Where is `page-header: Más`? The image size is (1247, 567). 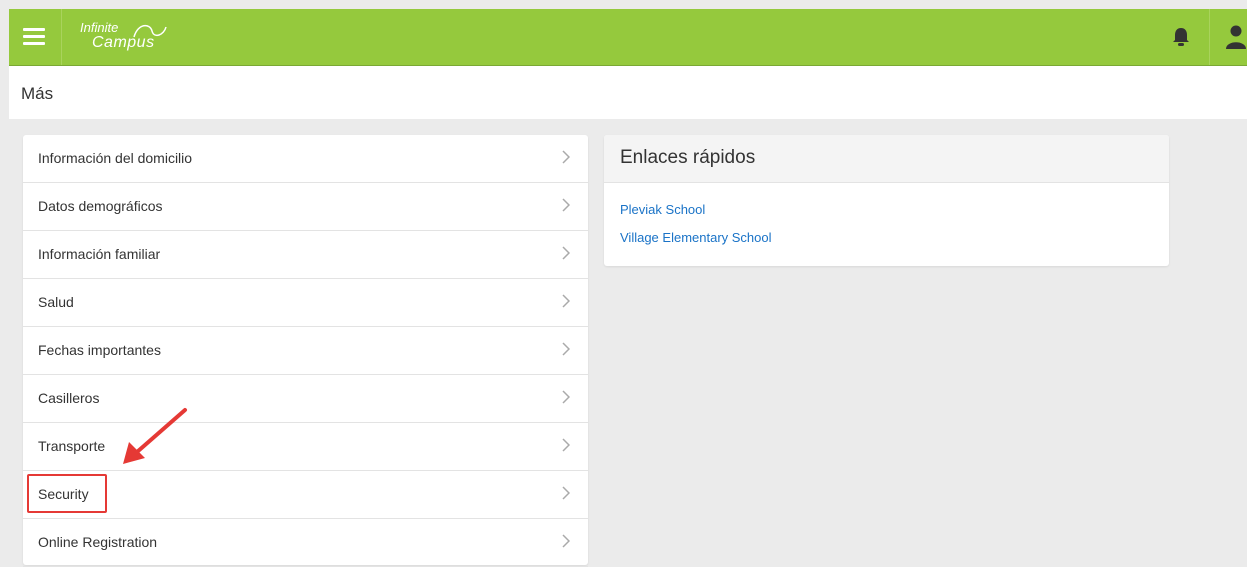
page-header: Más is located at coordinates (628, 92).